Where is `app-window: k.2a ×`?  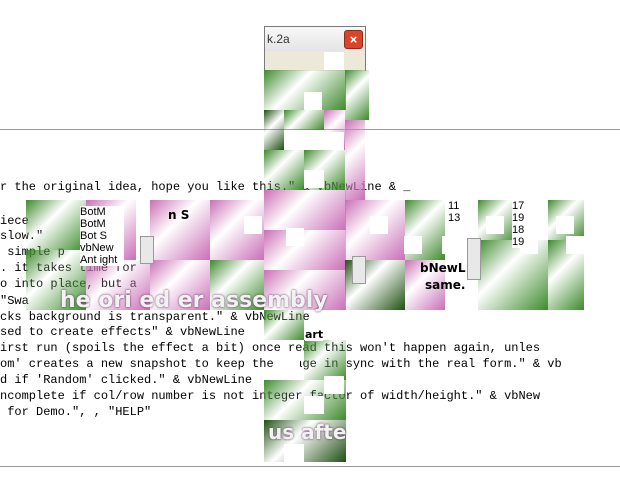 app-window: k.2a × is located at coordinates (315, 48).